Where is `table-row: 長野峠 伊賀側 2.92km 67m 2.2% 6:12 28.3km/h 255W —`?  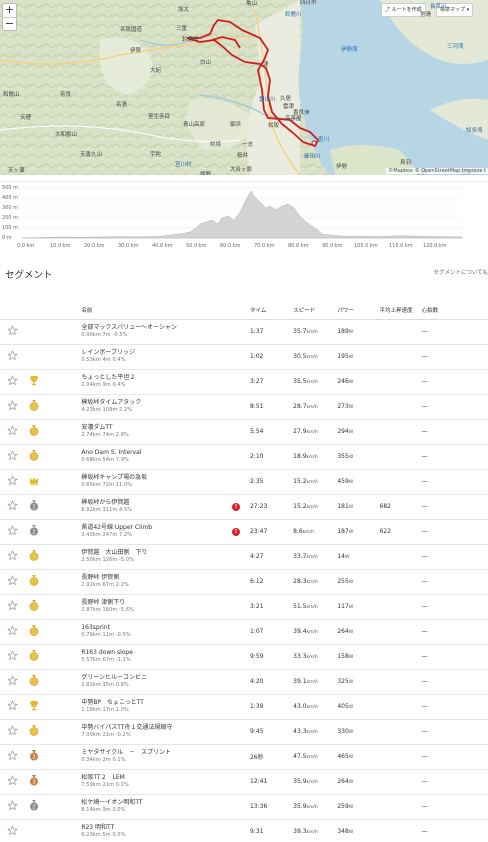 table-row: 長野峠 伊賀側 2.92km 67m 2.2% 6:12 28.3km/h 255W — is located at coordinates (244, 582).